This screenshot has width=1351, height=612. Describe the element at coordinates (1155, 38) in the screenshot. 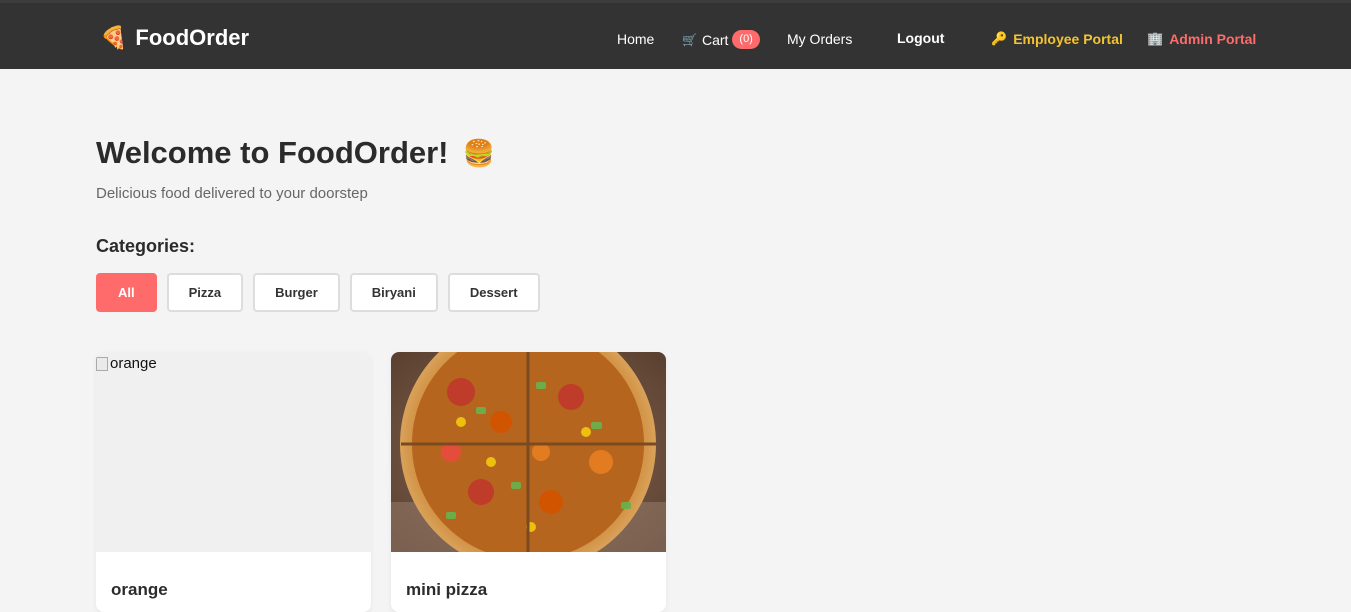

I see `building-icon: 🏢` at that location.